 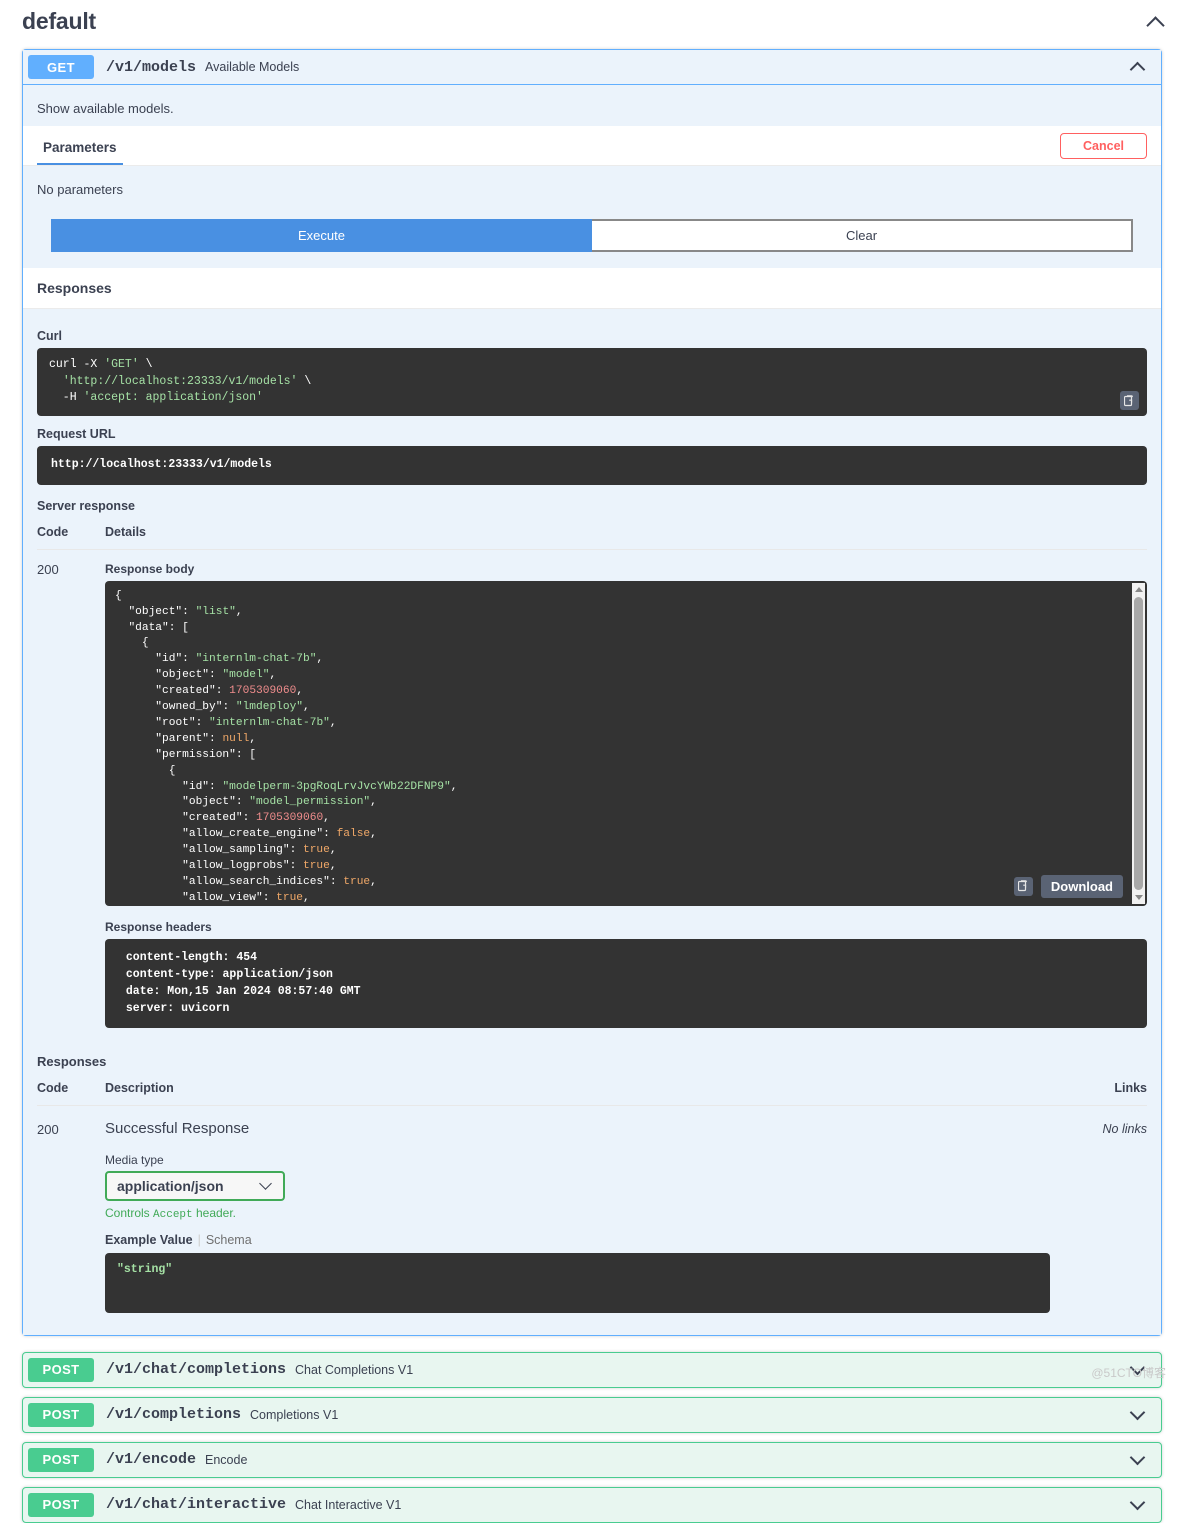 I want to click on media-type-value: application/json, so click(x=170, y=1185).